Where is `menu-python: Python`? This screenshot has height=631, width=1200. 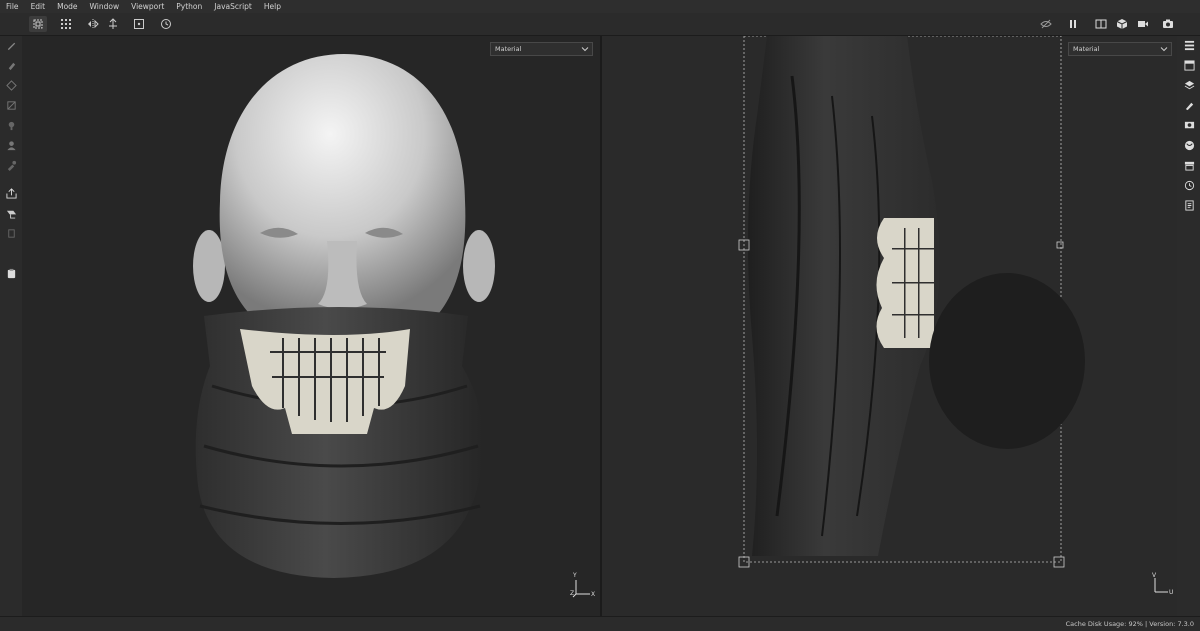
menu-python: Python is located at coordinates (189, 6).